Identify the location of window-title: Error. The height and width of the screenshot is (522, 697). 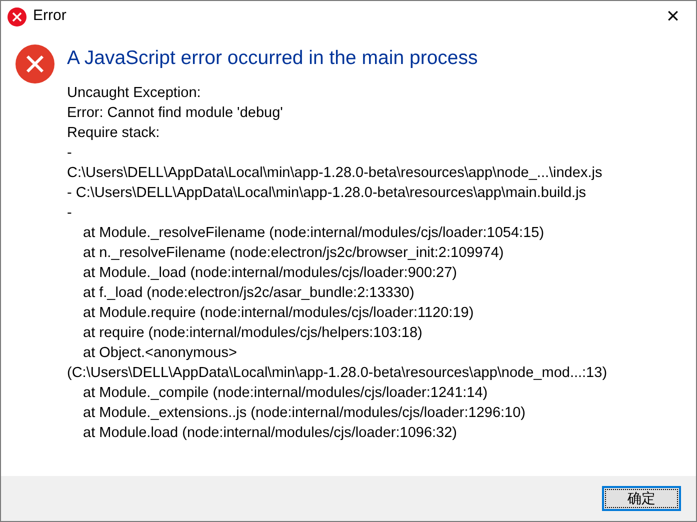
(49, 16).